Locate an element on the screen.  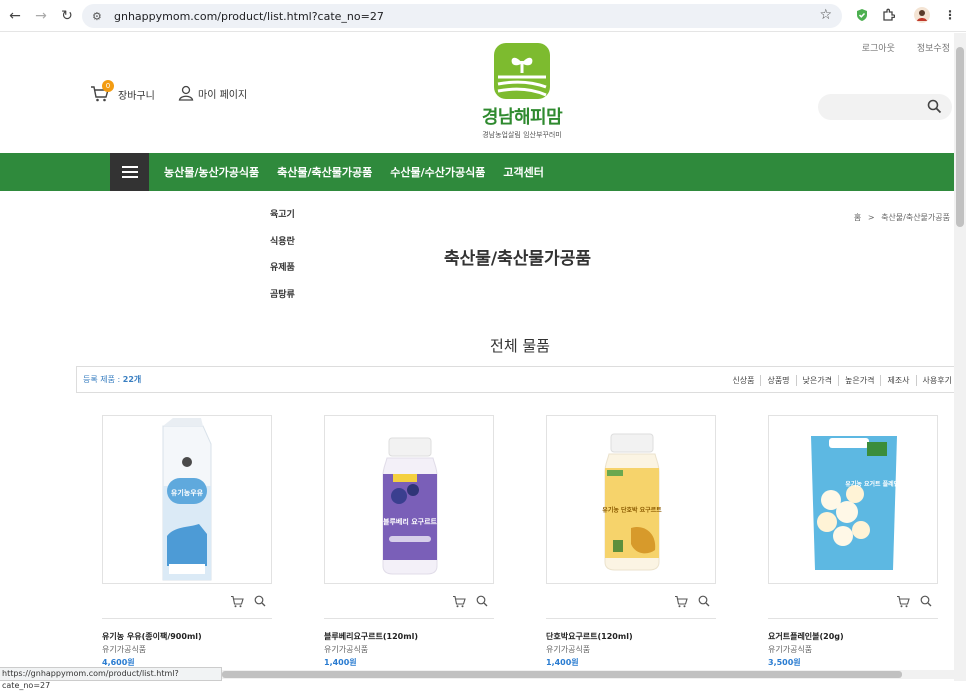
search-input is located at coordinates (885, 107).